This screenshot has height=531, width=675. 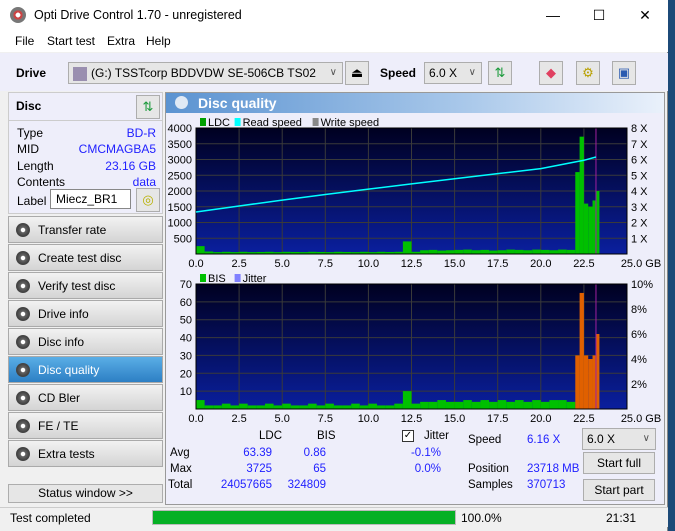 What do you see at coordinates (180, 161) in the screenshot?
I see `y-tick-label: 3000` at bounding box center [180, 161].